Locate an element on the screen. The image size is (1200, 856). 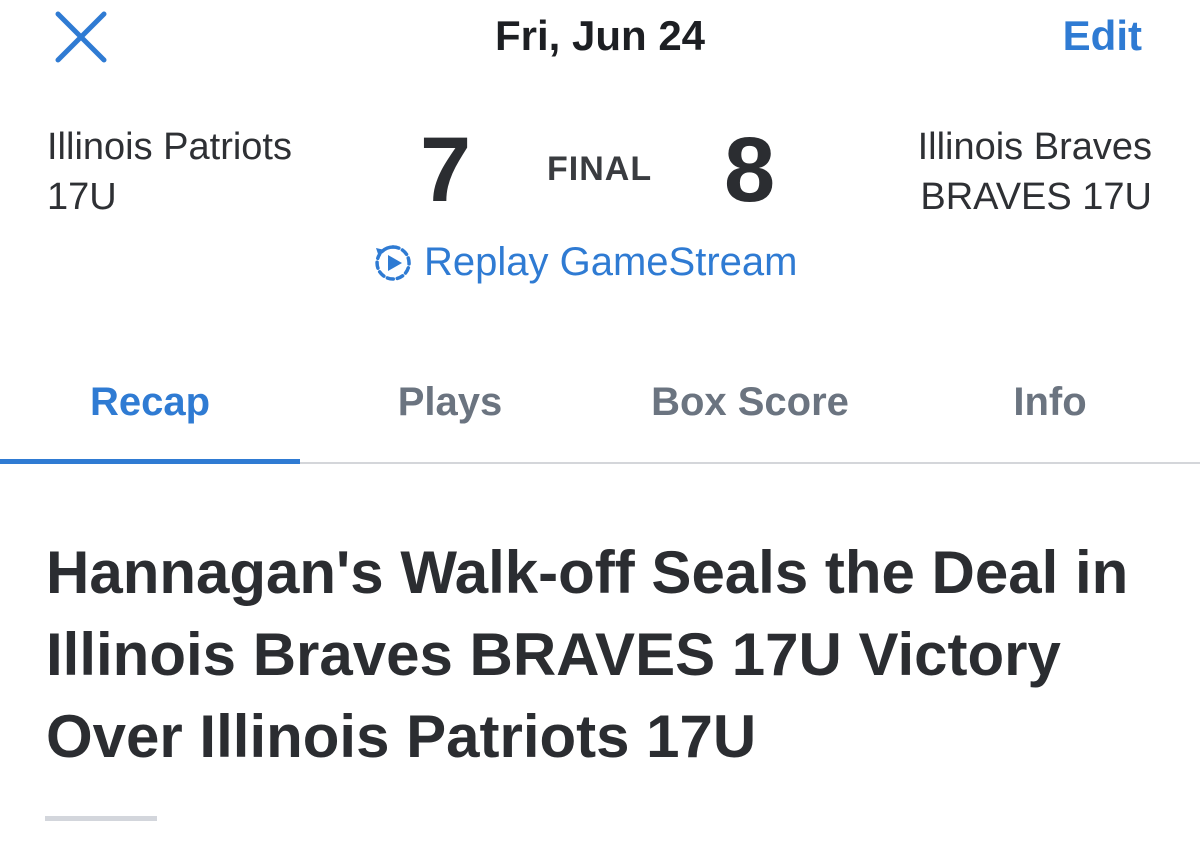
game-date-title: Fri, Jun 24 is located at coordinates (600, 35).